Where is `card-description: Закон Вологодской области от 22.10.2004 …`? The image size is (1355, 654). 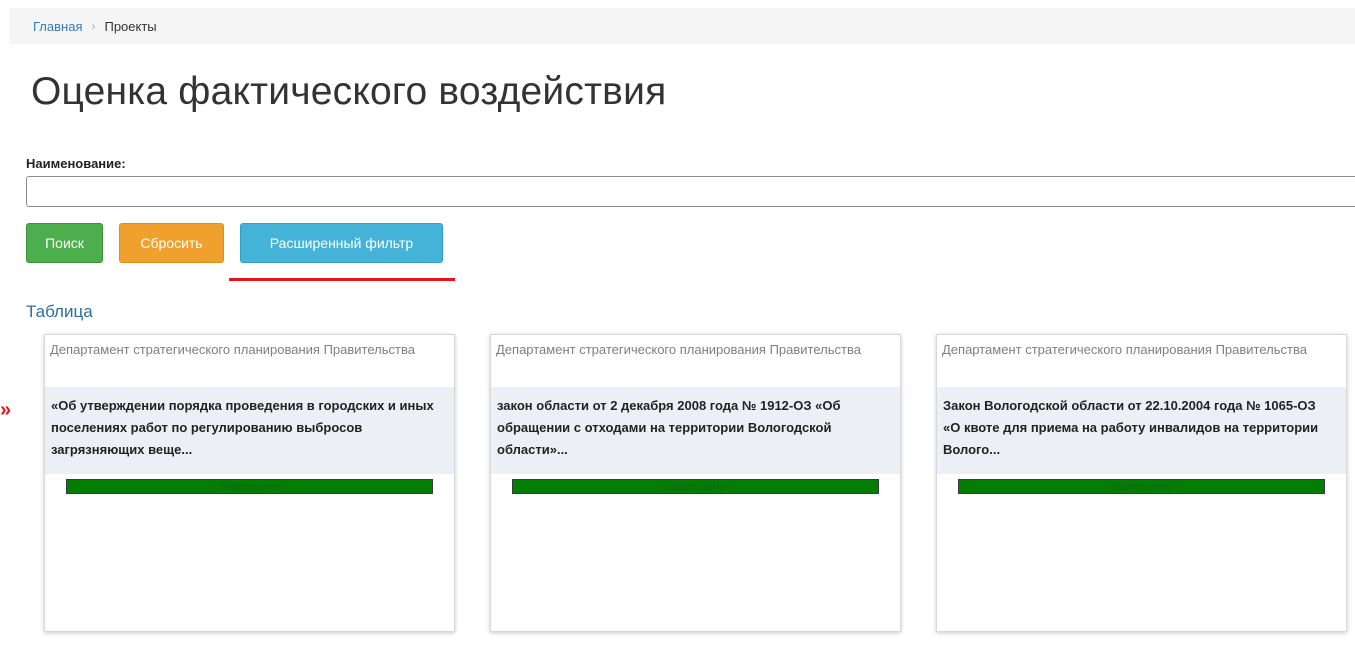 card-description: Закон Вологодской области от 22.10.2004 … is located at coordinates (1141, 430).